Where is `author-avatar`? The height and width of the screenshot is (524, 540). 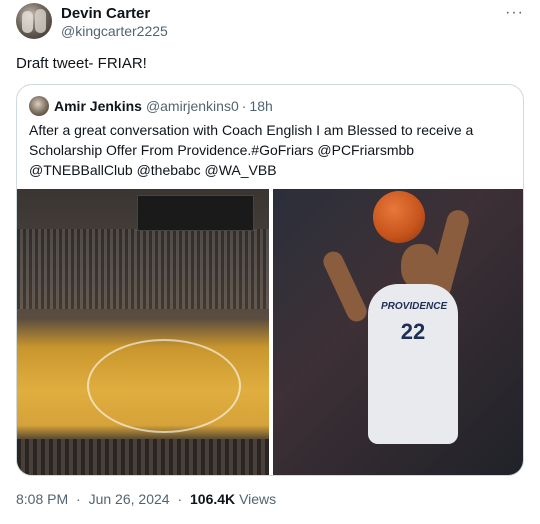
author-avatar is located at coordinates (34, 21).